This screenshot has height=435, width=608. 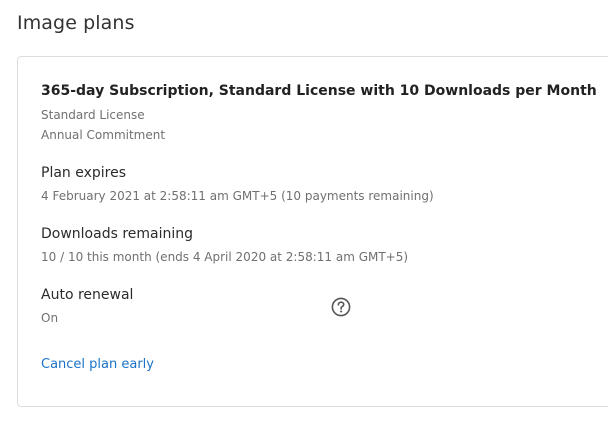 I want to click on plan-commitment: Annual Commitment, so click(x=103, y=135).